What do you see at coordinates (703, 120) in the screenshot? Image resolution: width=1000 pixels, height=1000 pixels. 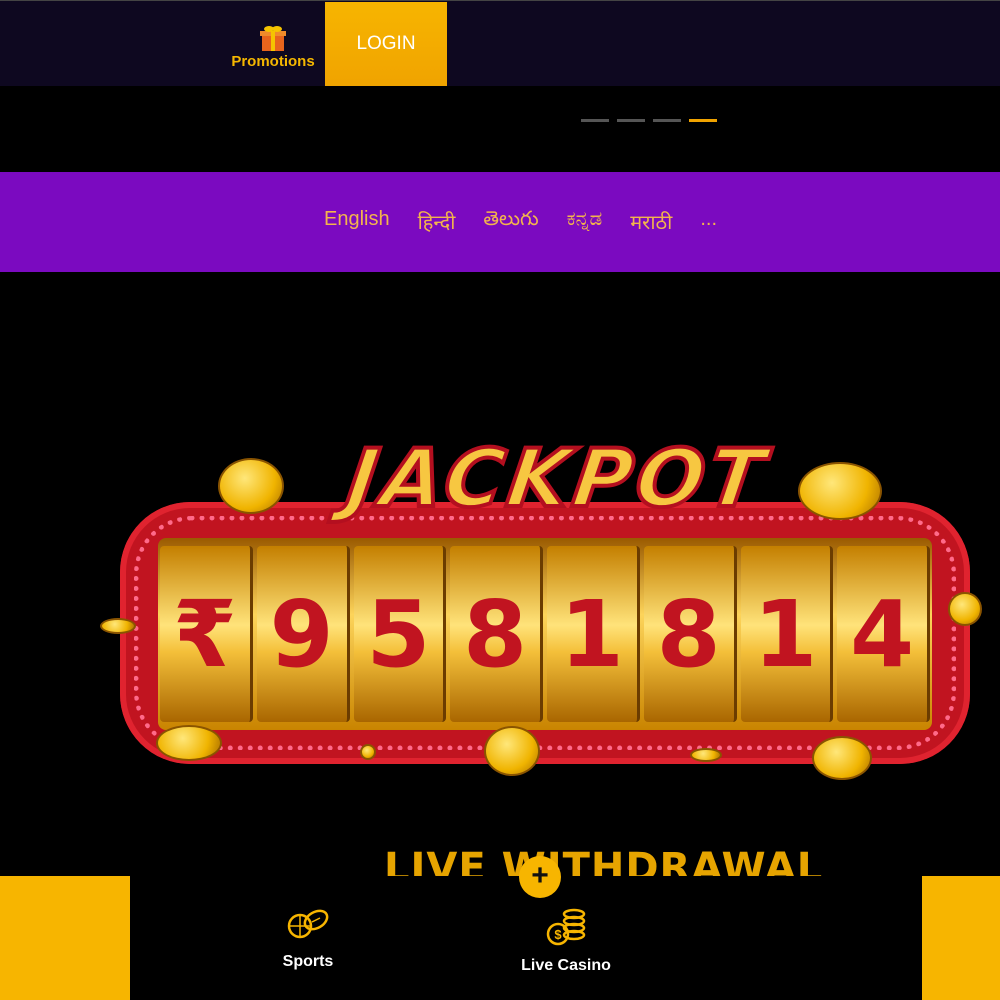 I see `carousel-dot-active` at bounding box center [703, 120].